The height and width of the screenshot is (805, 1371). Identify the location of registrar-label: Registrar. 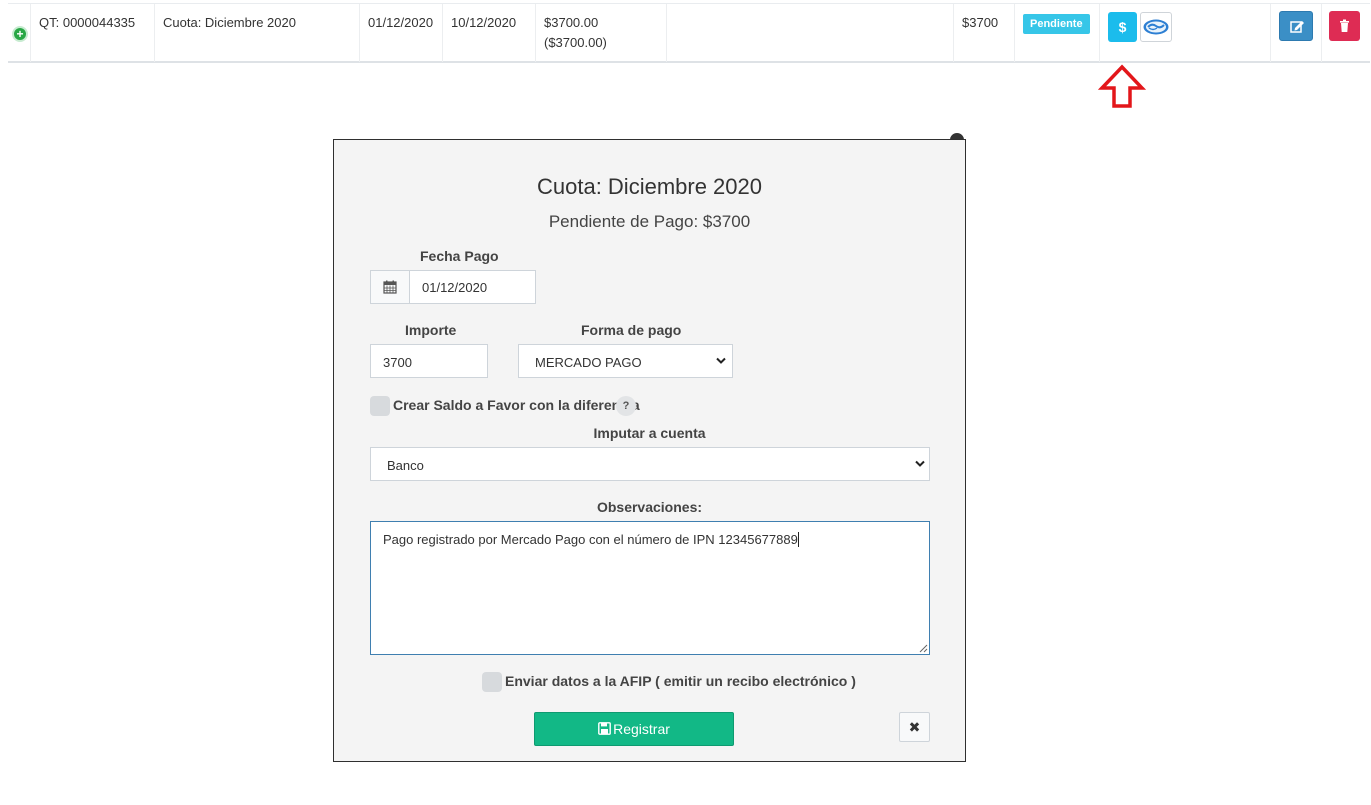
(641, 729).